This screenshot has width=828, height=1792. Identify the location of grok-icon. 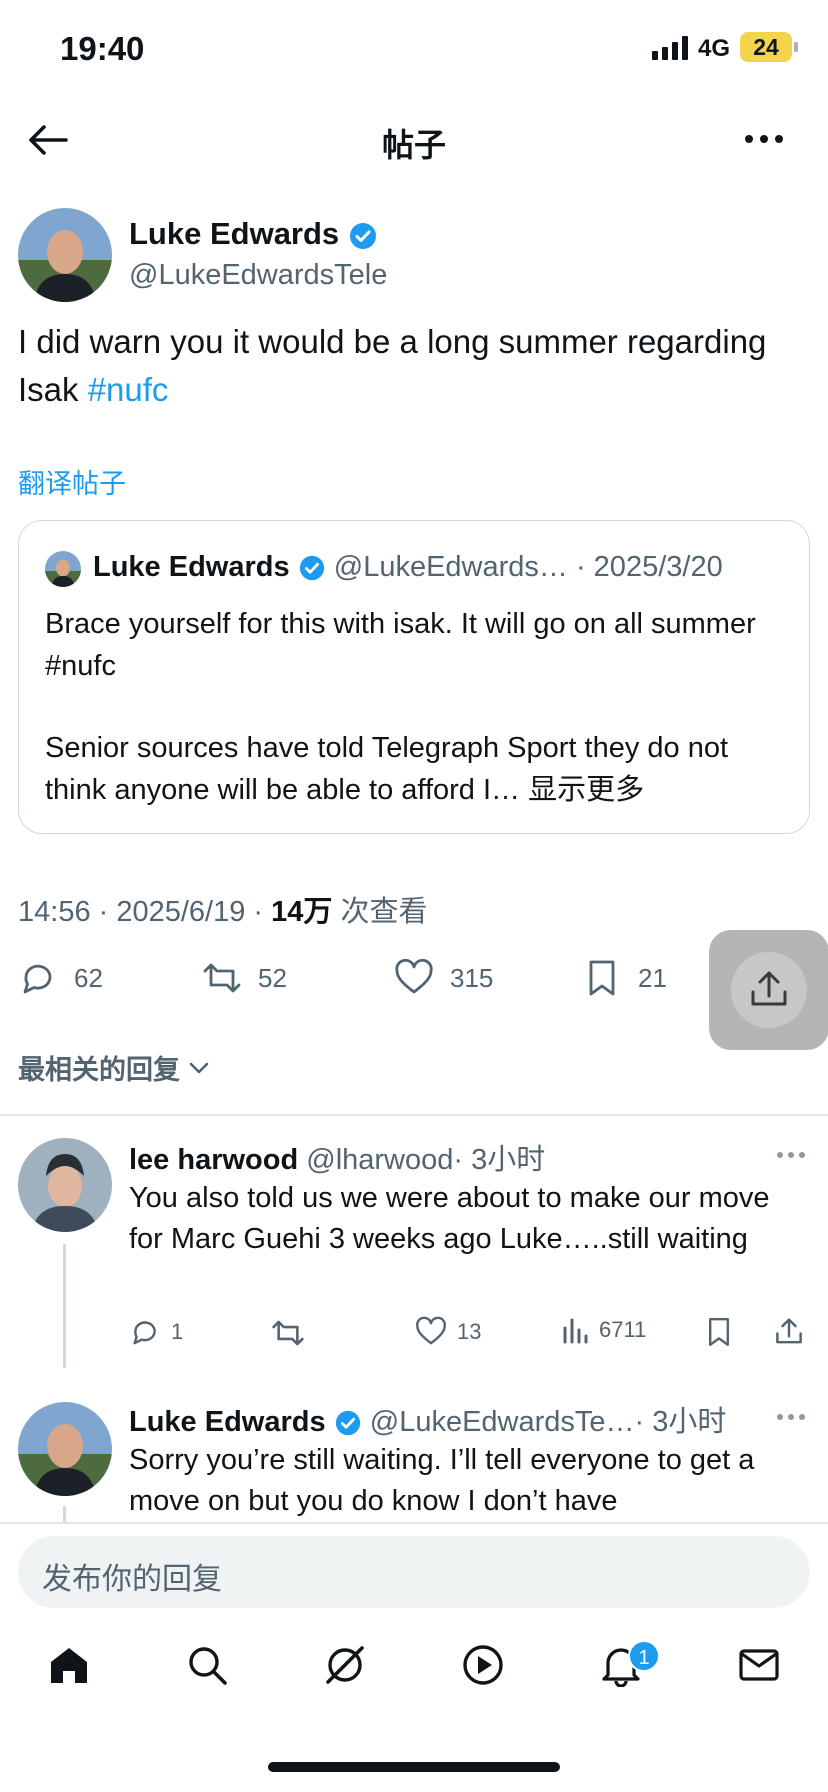
(345, 1665).